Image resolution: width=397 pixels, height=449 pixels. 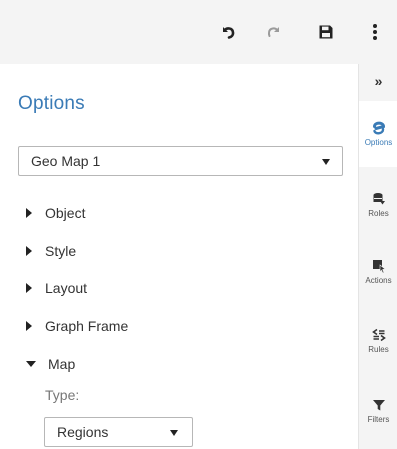 I want to click on object-select-value: Geo Map 1, so click(x=66, y=161).